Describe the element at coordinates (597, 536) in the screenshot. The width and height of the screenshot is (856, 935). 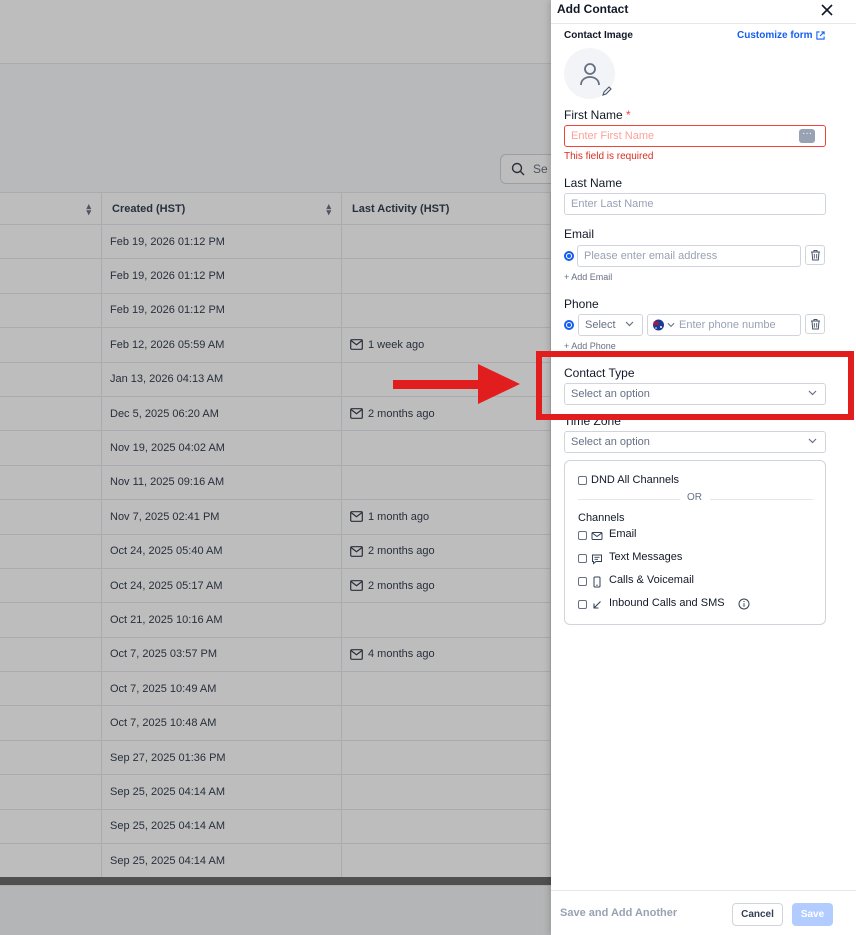
I see `mail-icon` at that location.